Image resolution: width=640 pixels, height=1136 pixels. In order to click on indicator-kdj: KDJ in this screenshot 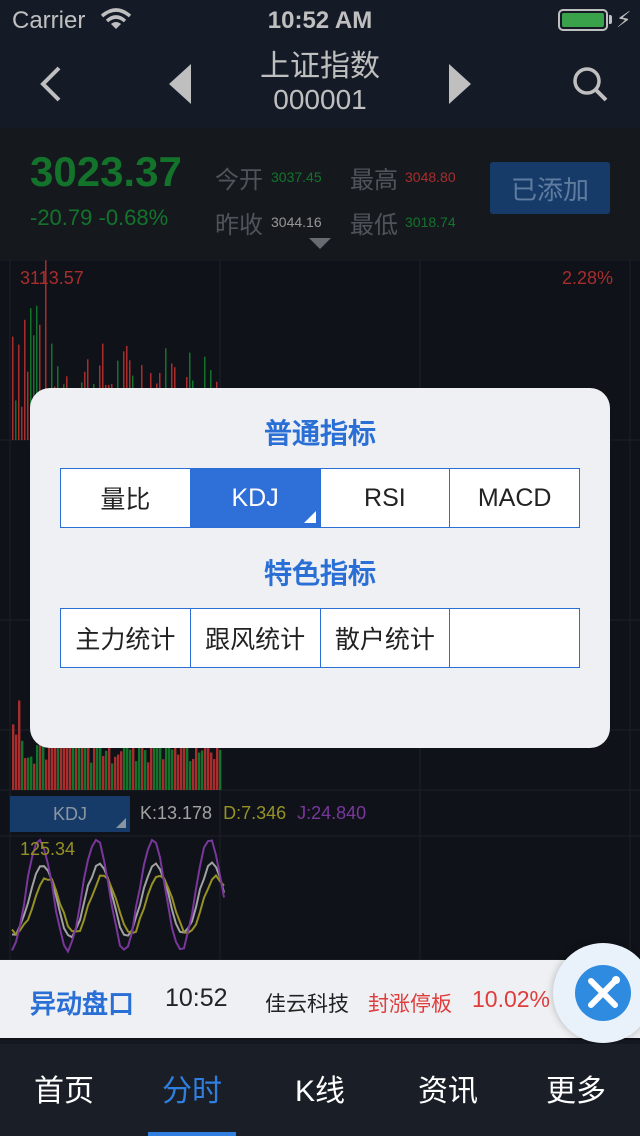, I will do `click(255, 498)`.